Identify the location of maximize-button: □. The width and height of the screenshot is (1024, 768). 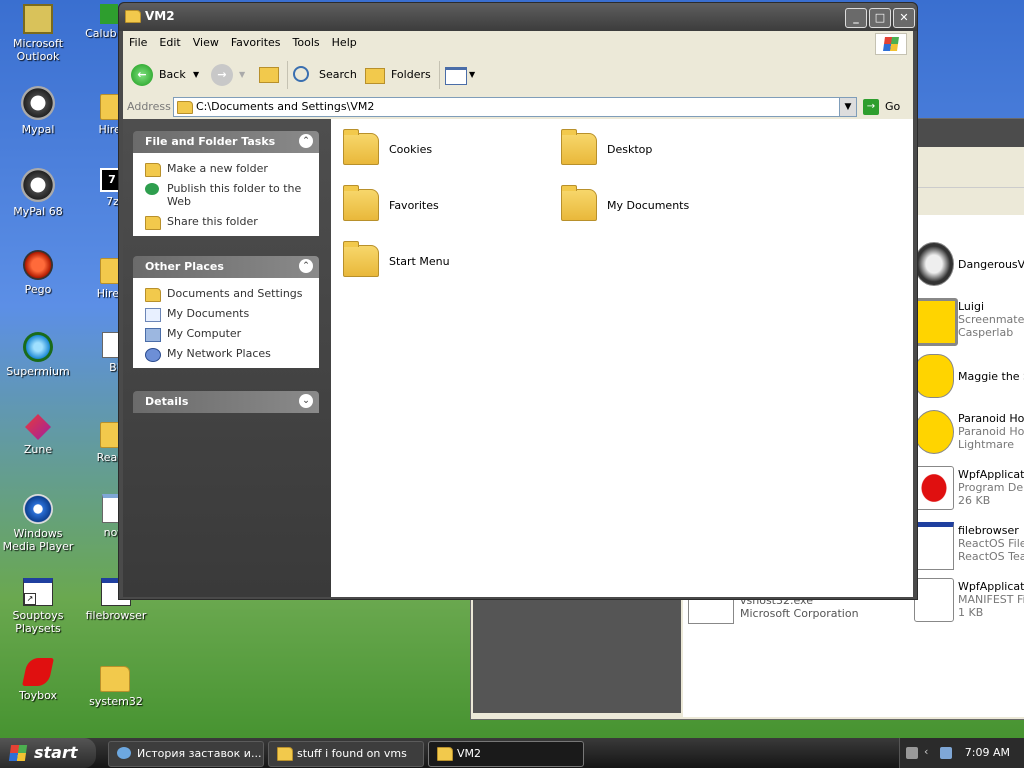
(880, 18).